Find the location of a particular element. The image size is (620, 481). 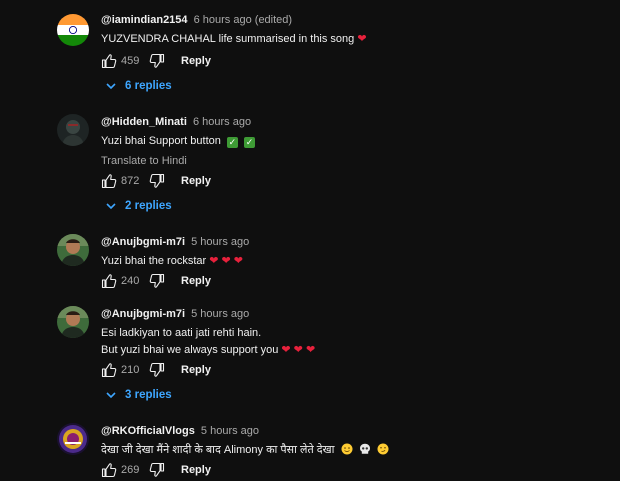

view-replies-button: 2 replies is located at coordinates (138, 206).